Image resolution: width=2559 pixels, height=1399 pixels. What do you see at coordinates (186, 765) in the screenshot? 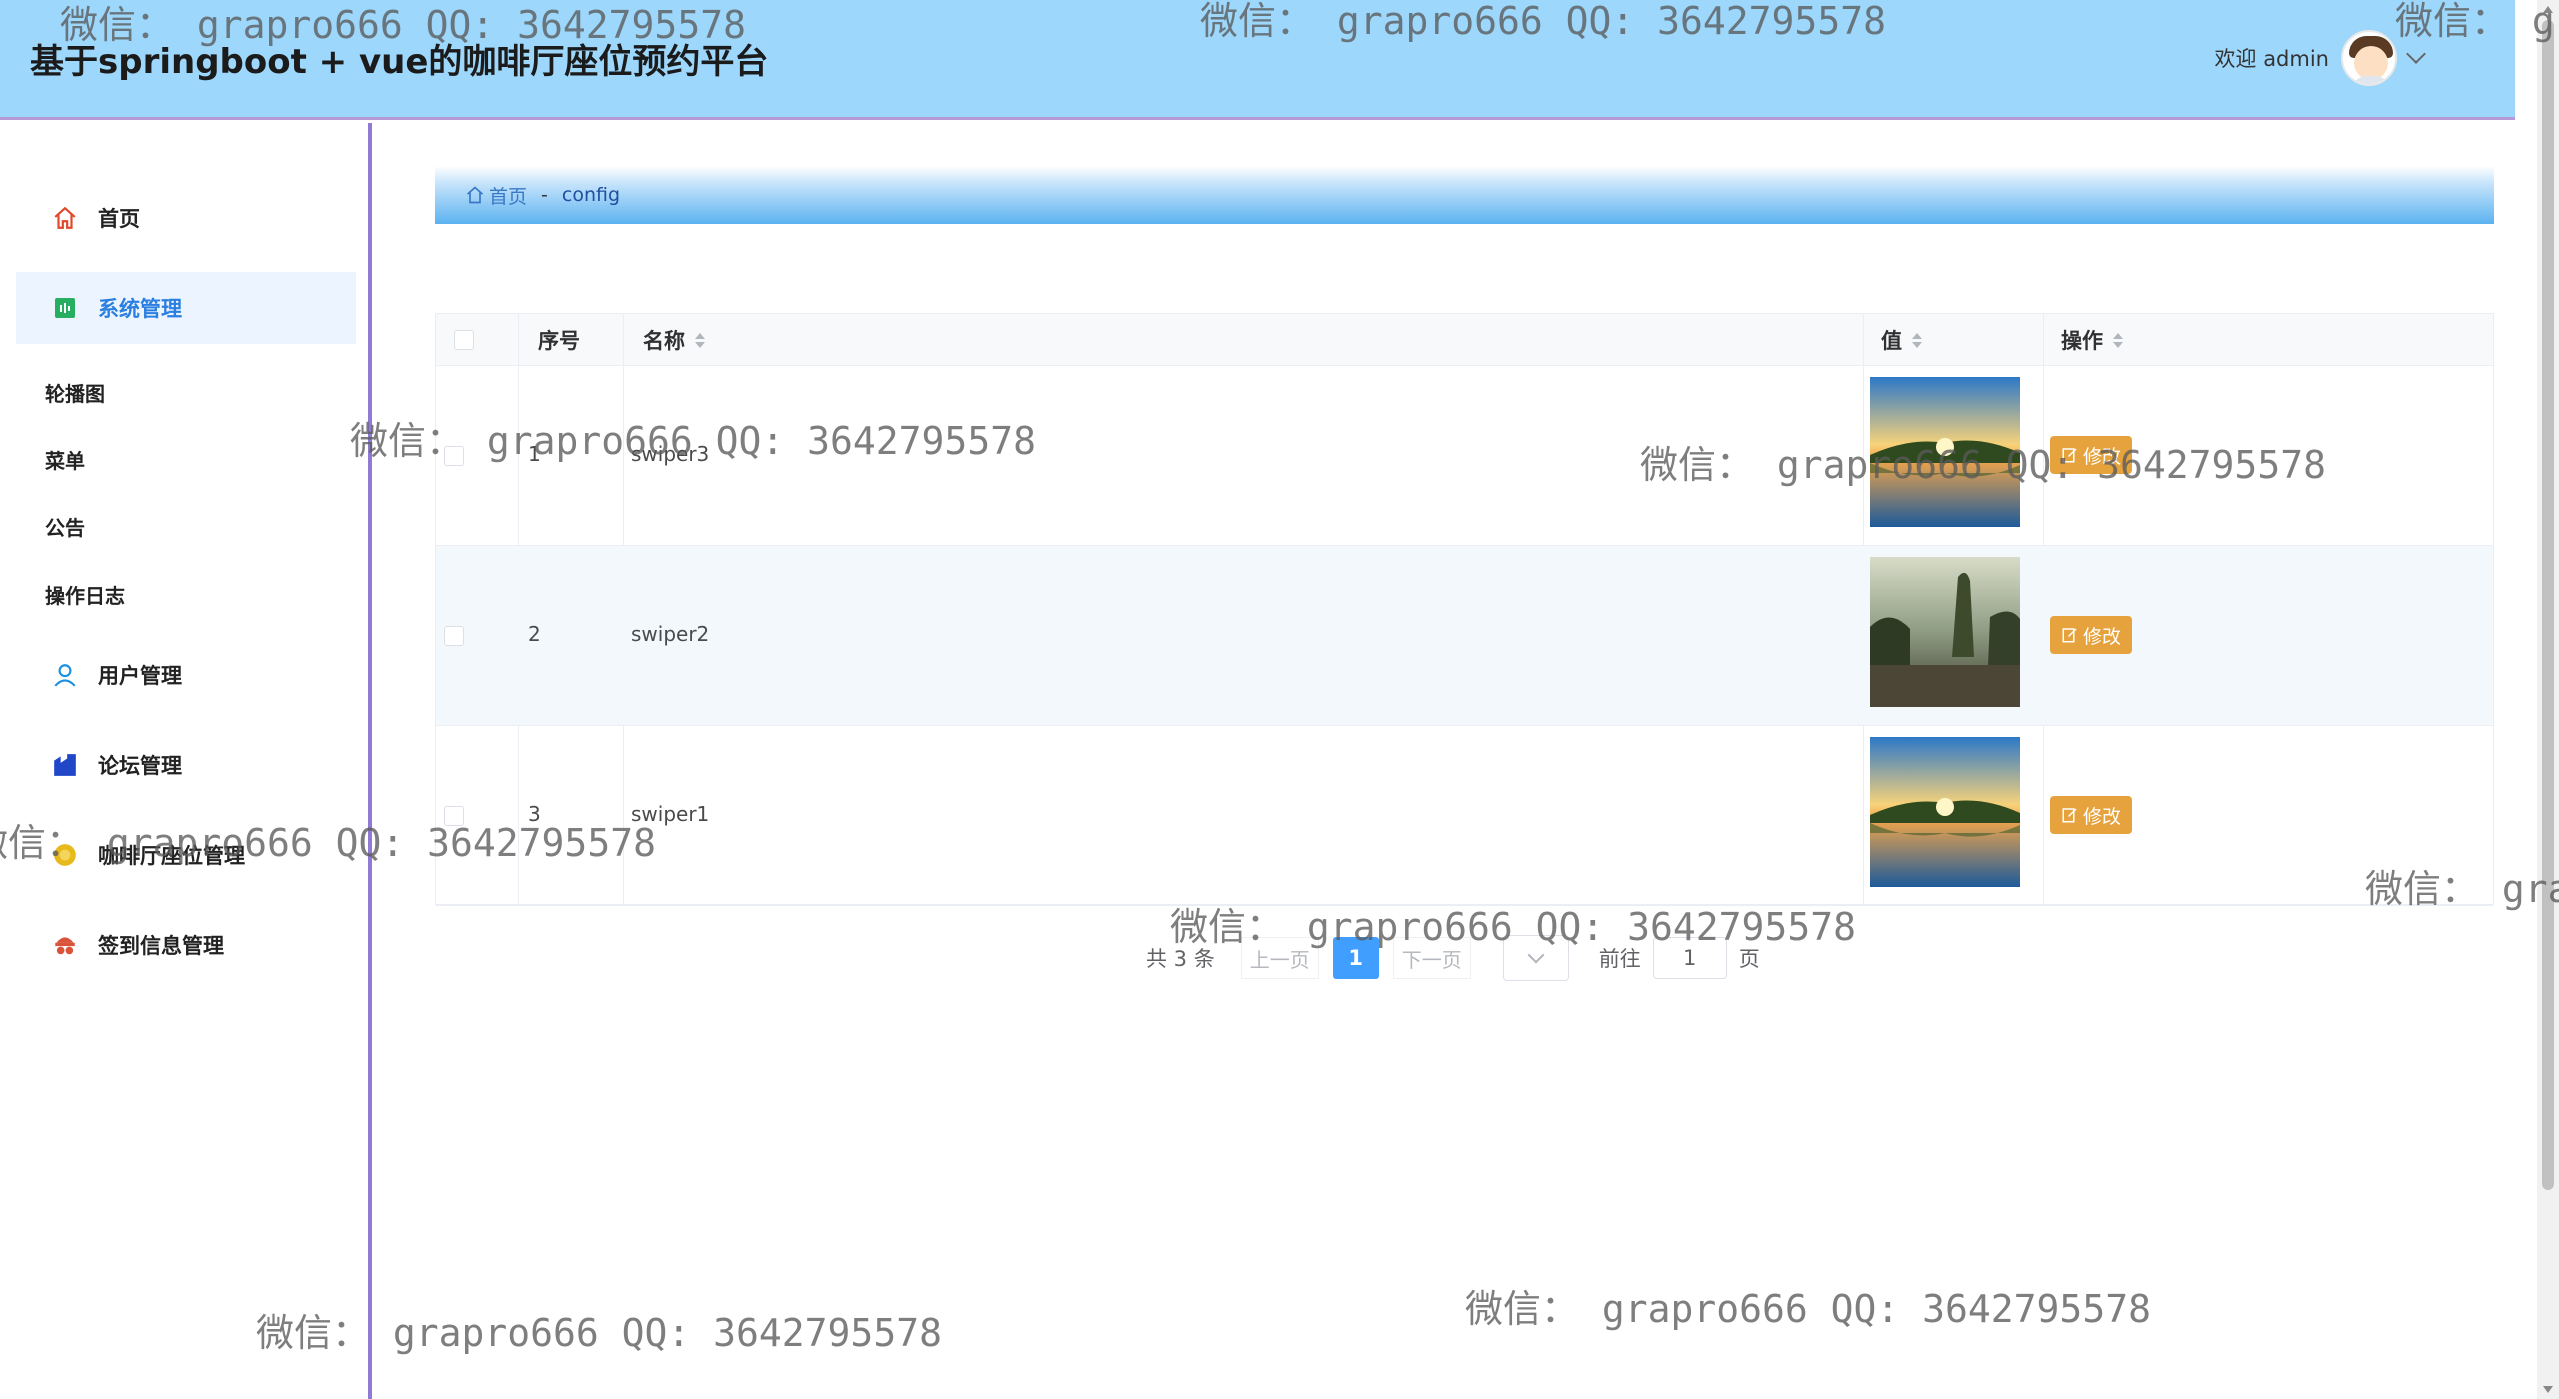
I see `sidebar-item-forum: 论坛管理` at bounding box center [186, 765].